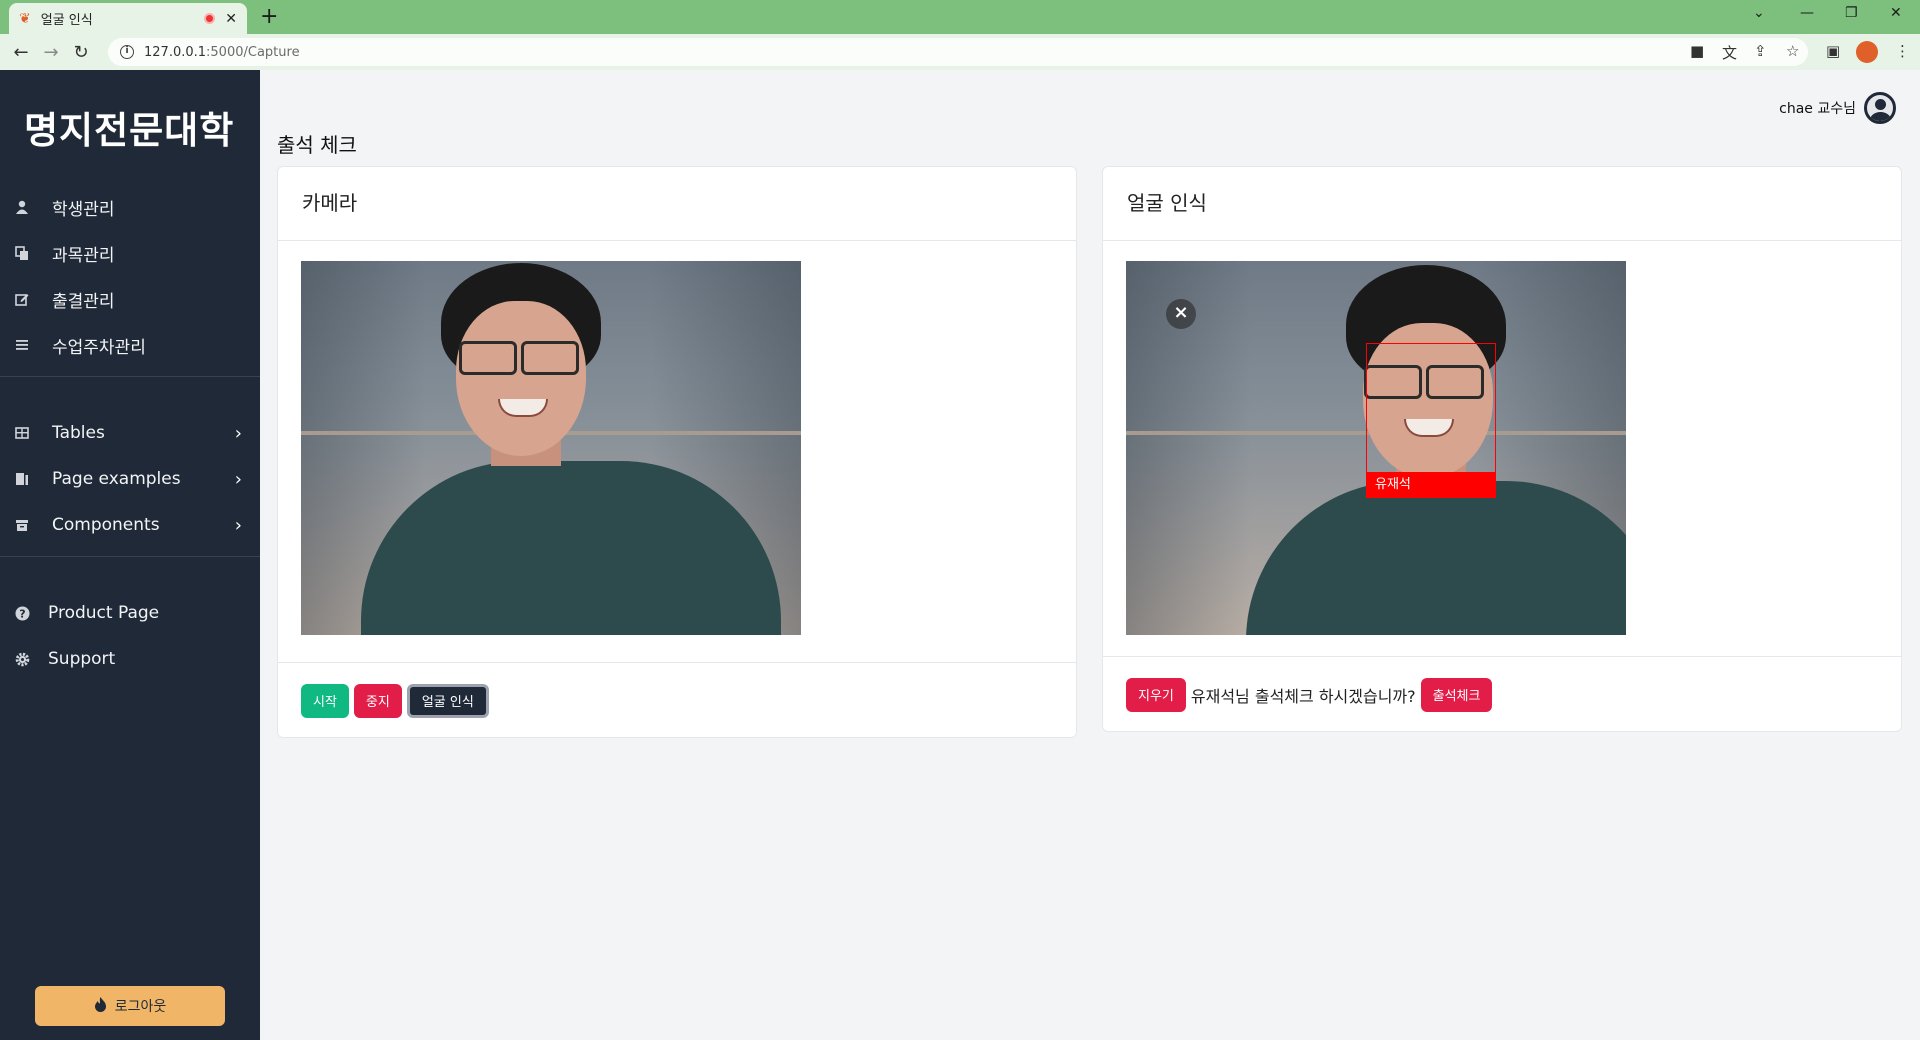 This screenshot has width=1920, height=1040. I want to click on close-icon: ×, so click(1181, 314).